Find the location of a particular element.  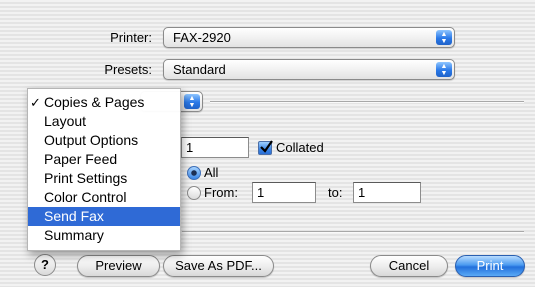

menu-item-label: Color Control is located at coordinates (85, 197).